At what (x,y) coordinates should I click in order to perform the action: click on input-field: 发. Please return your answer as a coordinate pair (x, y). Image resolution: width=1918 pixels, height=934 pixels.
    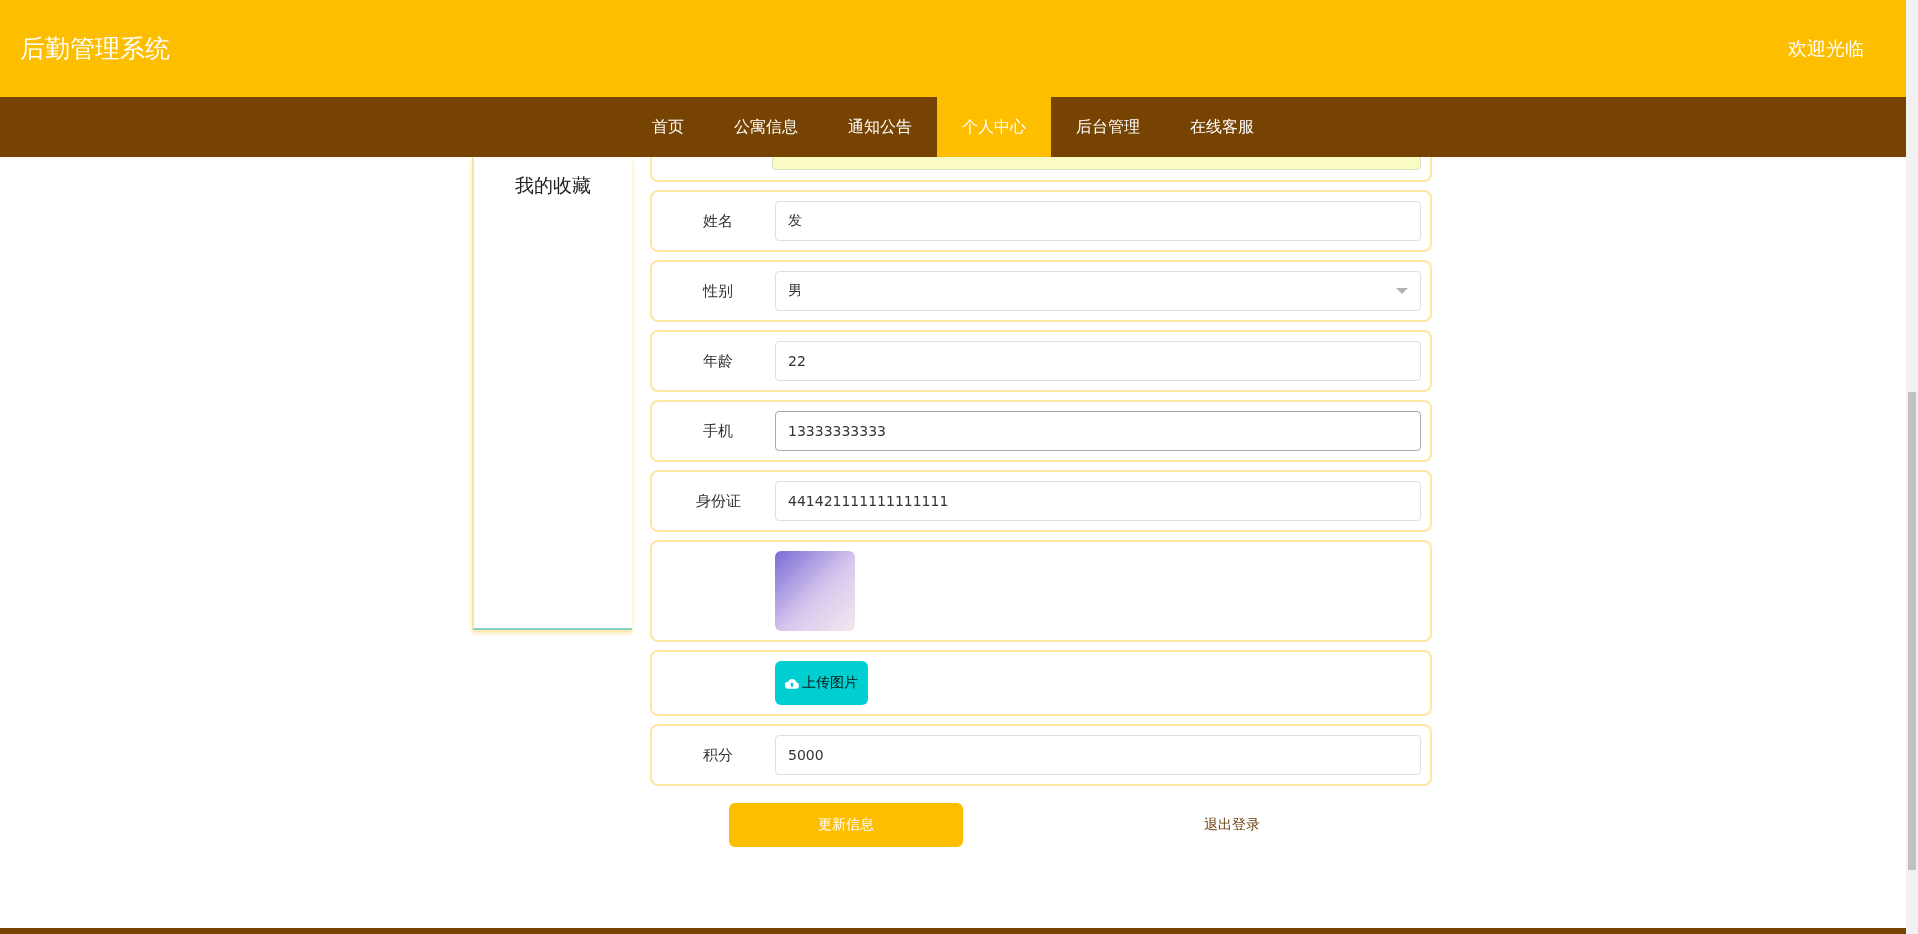
    Looking at the image, I should click on (1098, 221).